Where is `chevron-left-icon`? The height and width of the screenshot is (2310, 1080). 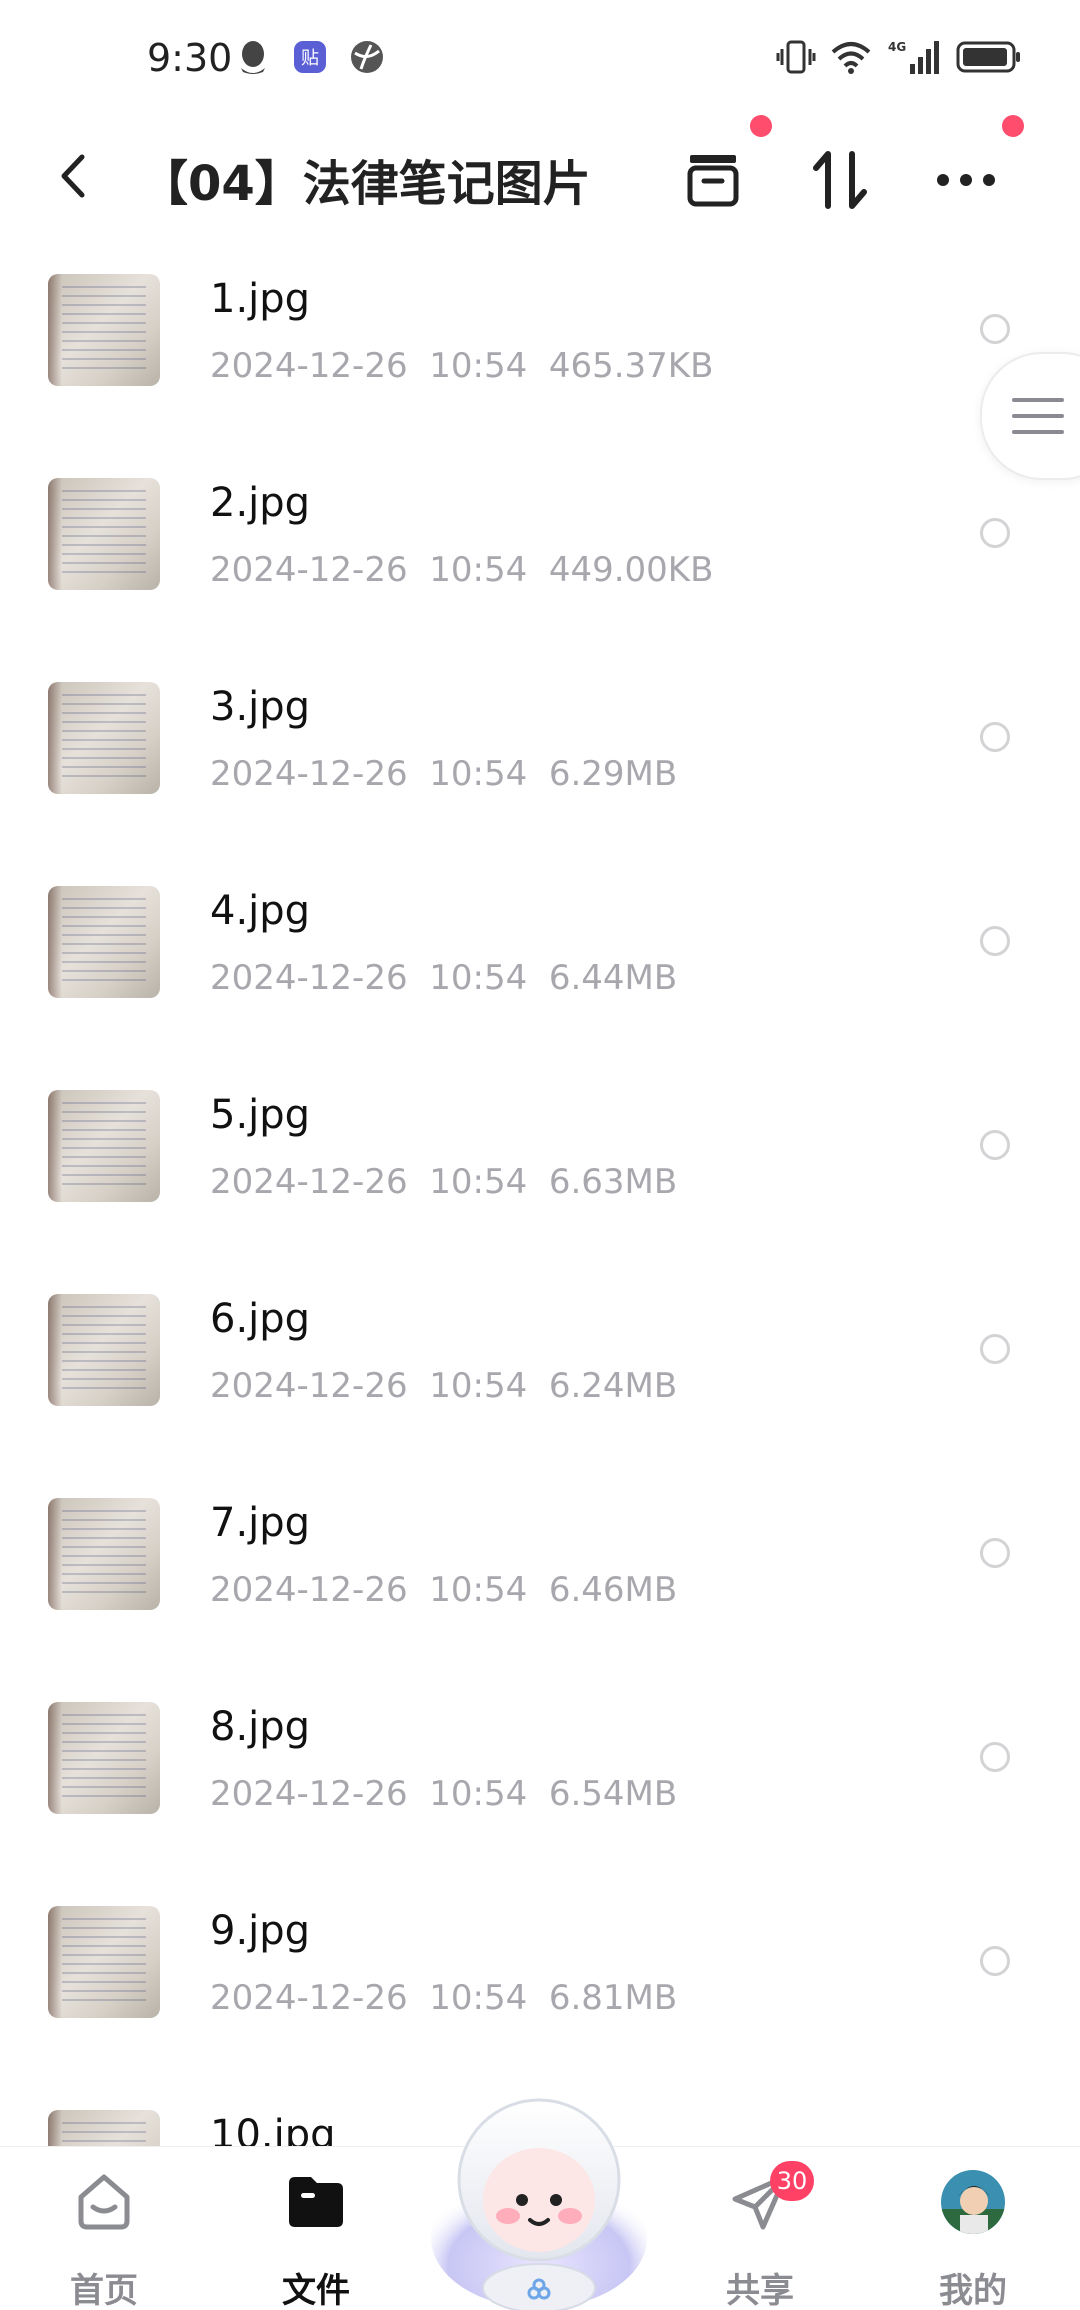
chevron-left-icon is located at coordinates (73, 176).